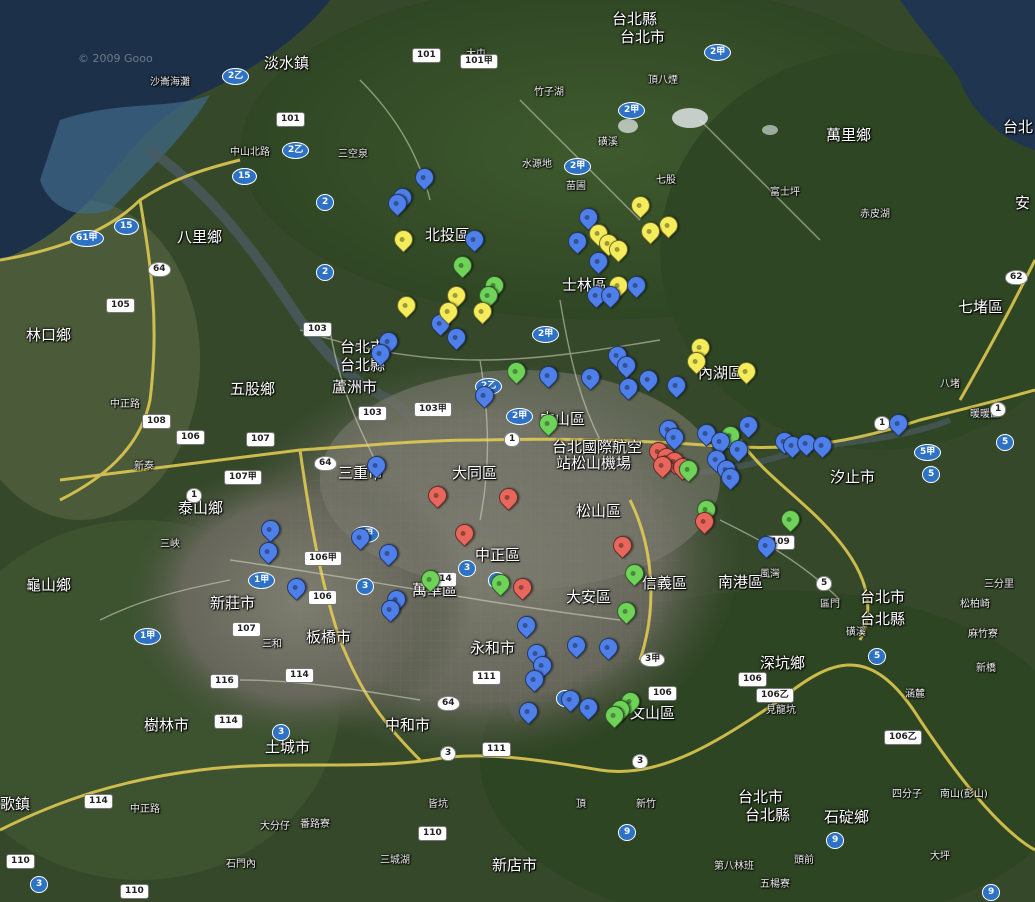 The width and height of the screenshot is (1035, 902). Describe the element at coordinates (323, 558) in the screenshot. I see `road-shield: 106甲` at that location.